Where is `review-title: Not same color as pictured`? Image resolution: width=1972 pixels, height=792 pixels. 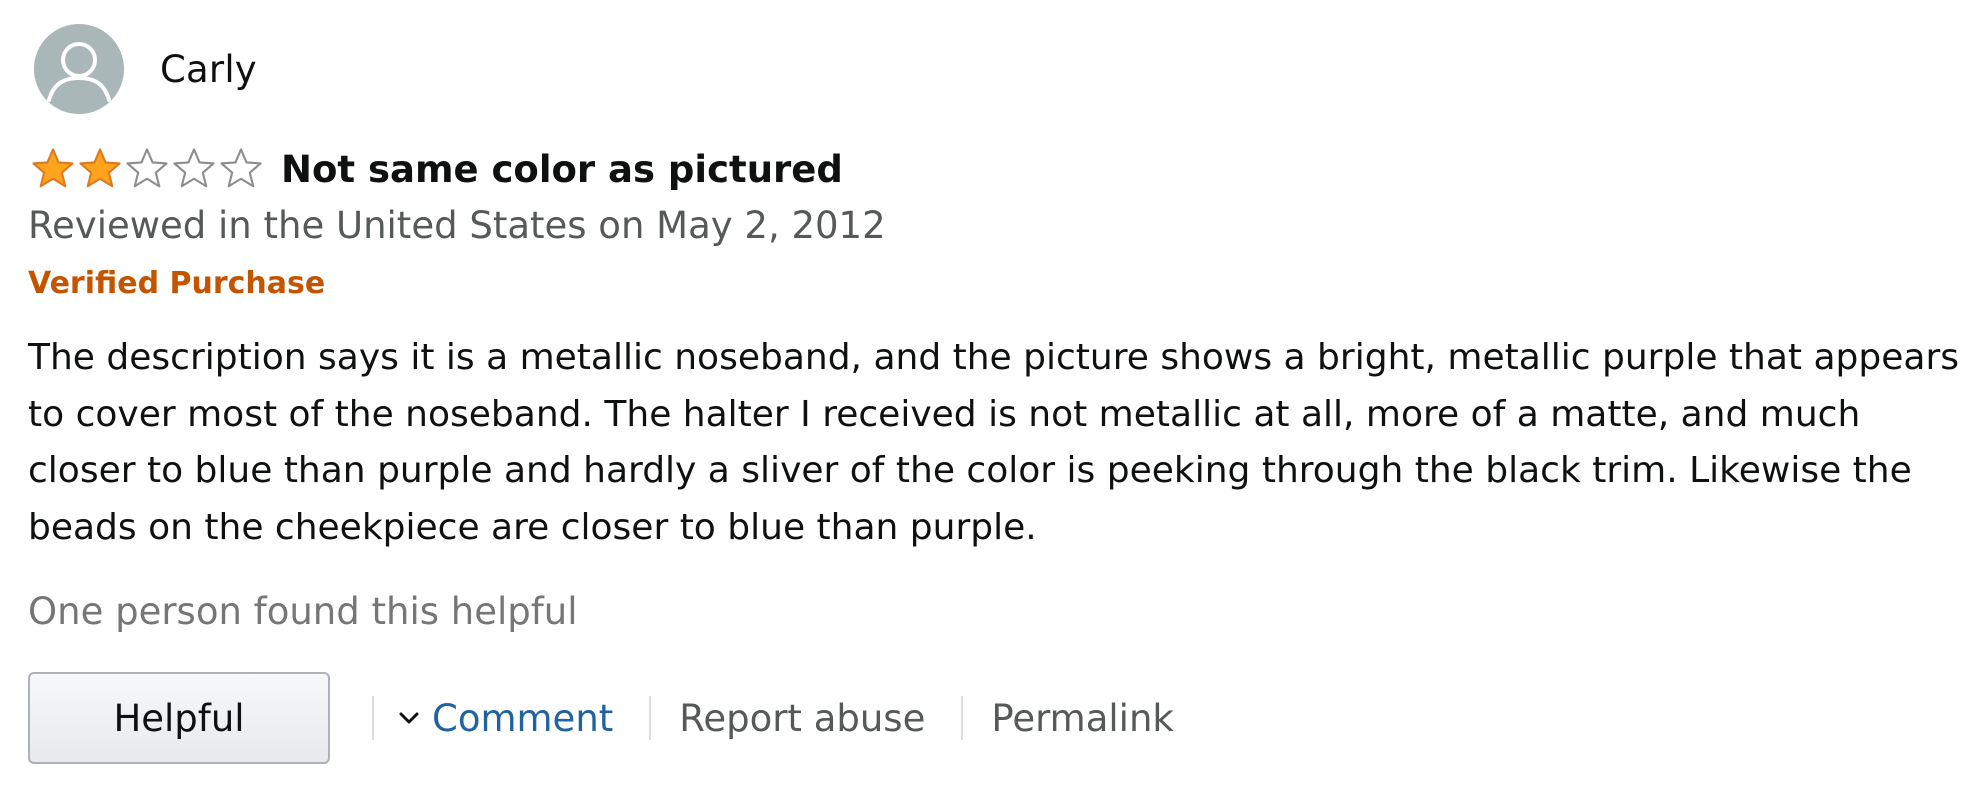 review-title: Not same color as pictured is located at coordinates (562, 169).